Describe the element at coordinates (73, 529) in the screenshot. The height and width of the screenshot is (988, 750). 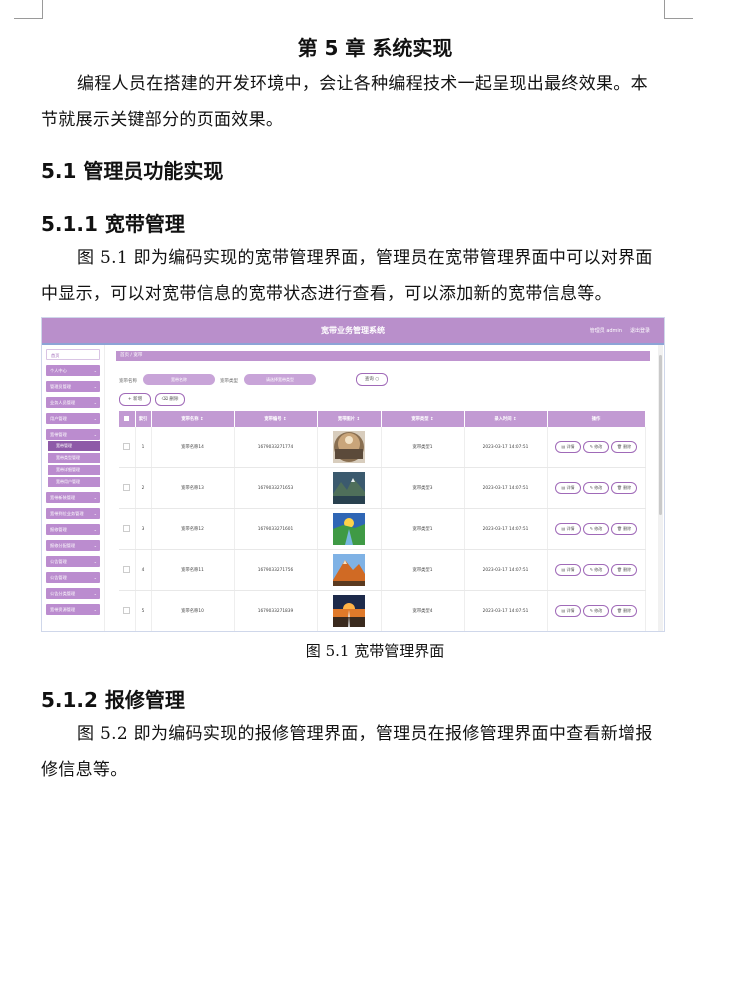
I see `sidebar-item: 报修管理 ⌄` at that location.